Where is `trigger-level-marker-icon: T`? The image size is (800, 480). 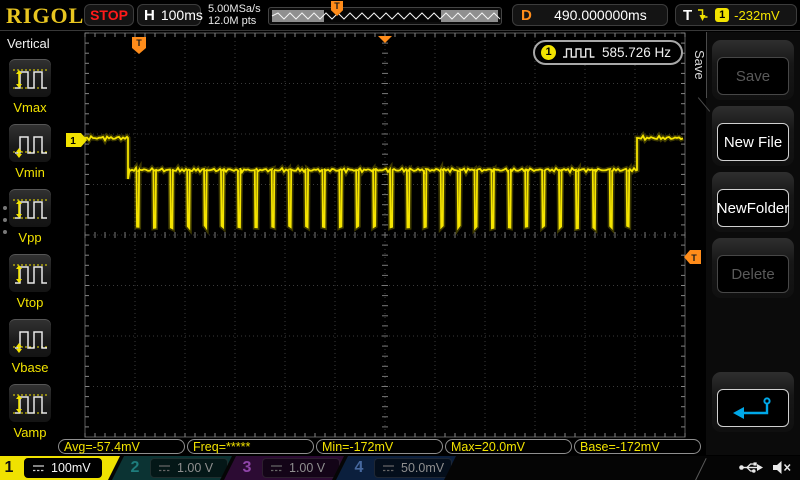
trigger-level-marker-icon: T is located at coordinates (692, 257).